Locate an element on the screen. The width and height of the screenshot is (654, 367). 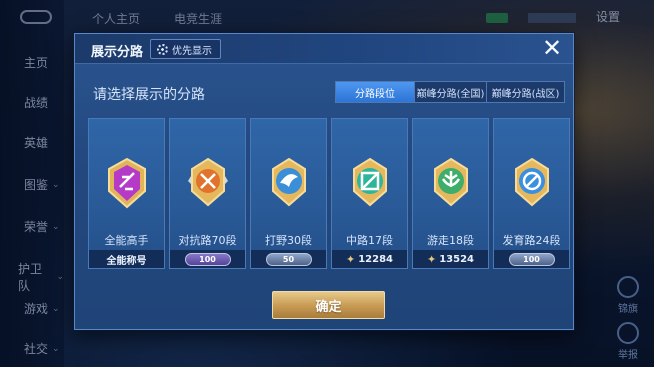
card-footer: 50 is located at coordinates (288, 259).